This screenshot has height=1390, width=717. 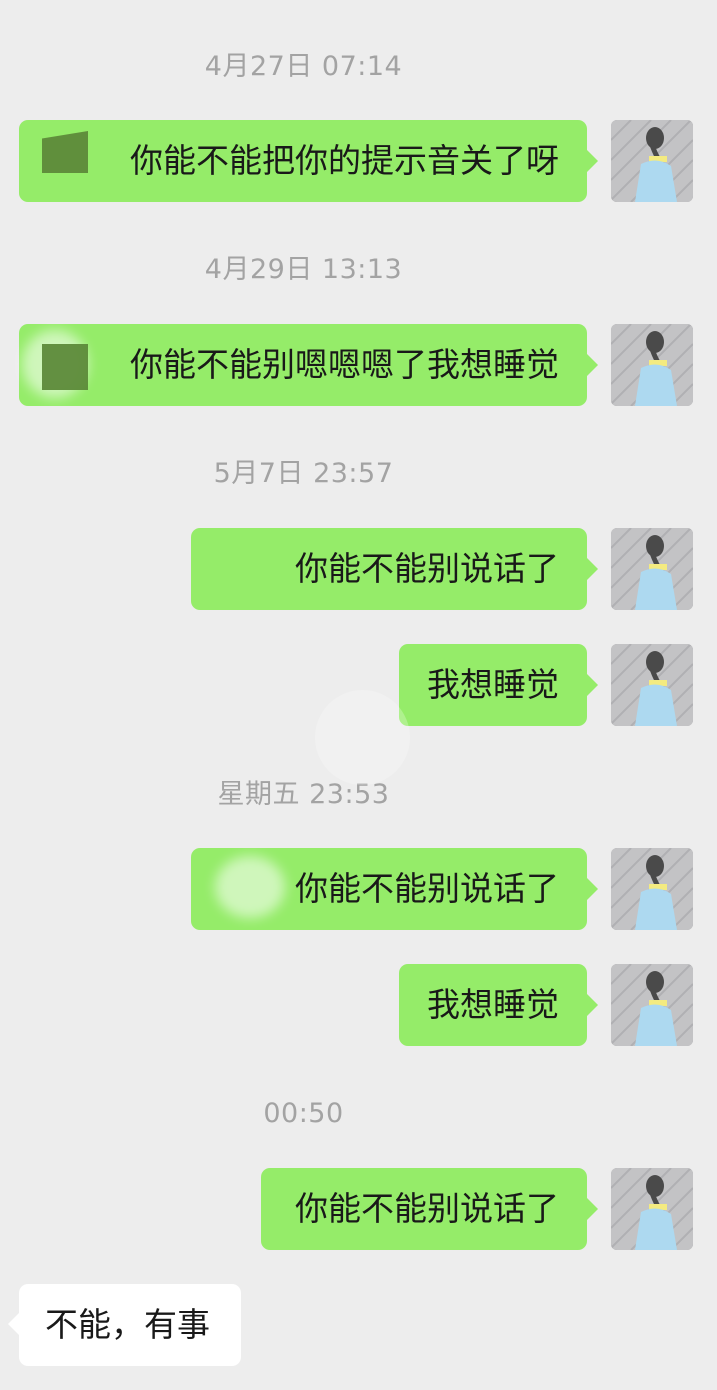 I want to click on sent-message-bubble: 你能不能把你的提示音关了呀, so click(x=303, y=161).